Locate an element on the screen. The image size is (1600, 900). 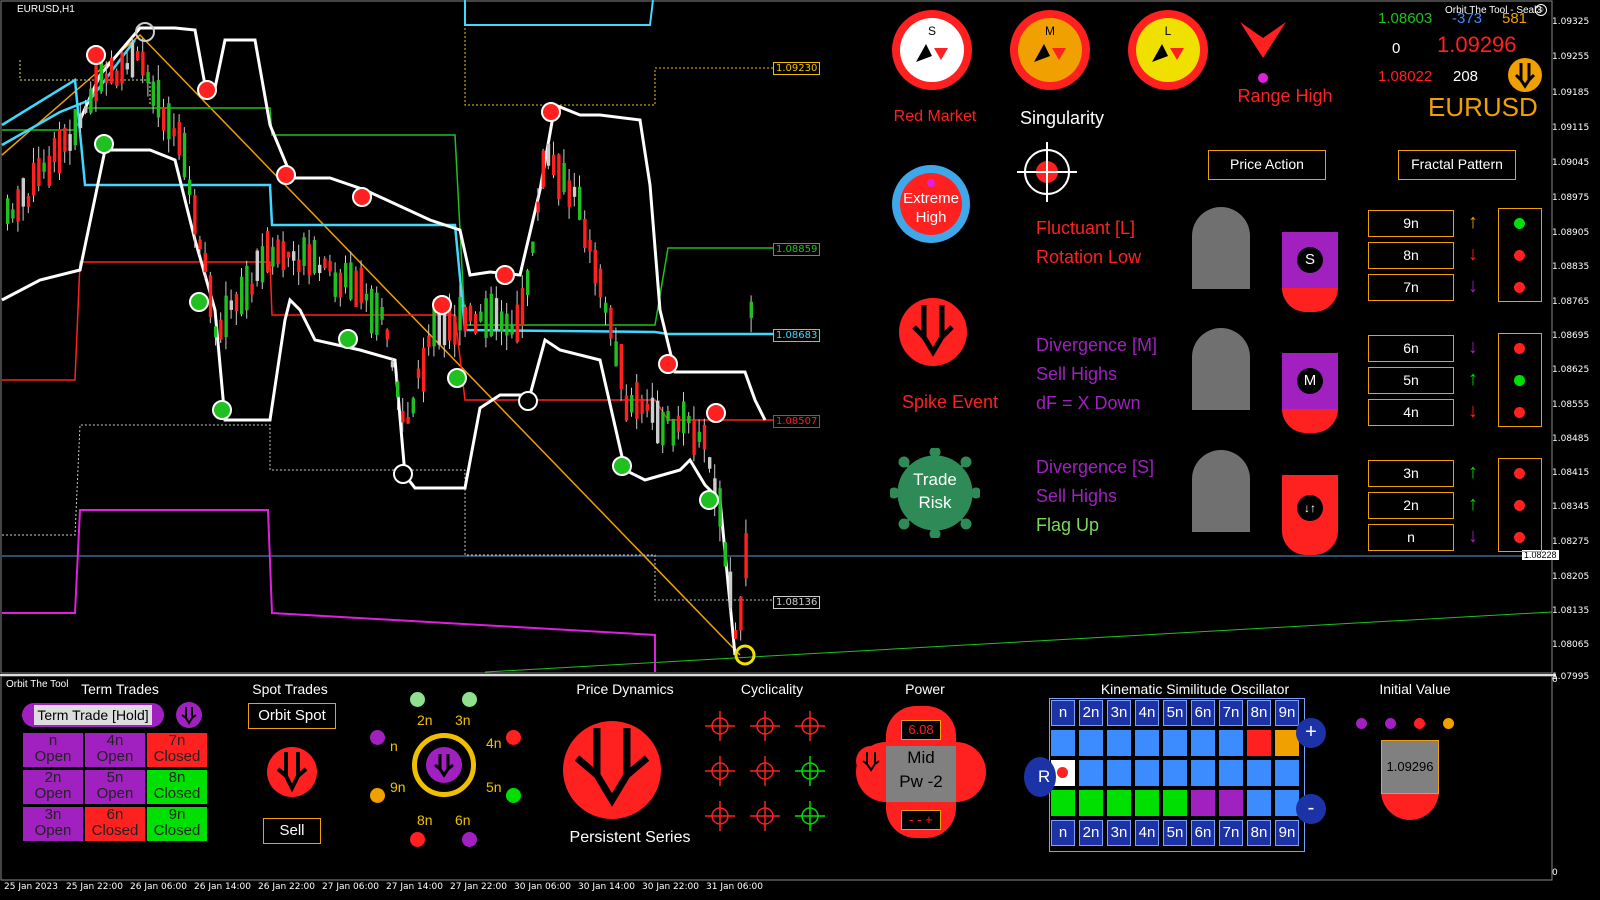
term-cell: 2n Open is located at coordinates (53, 787).